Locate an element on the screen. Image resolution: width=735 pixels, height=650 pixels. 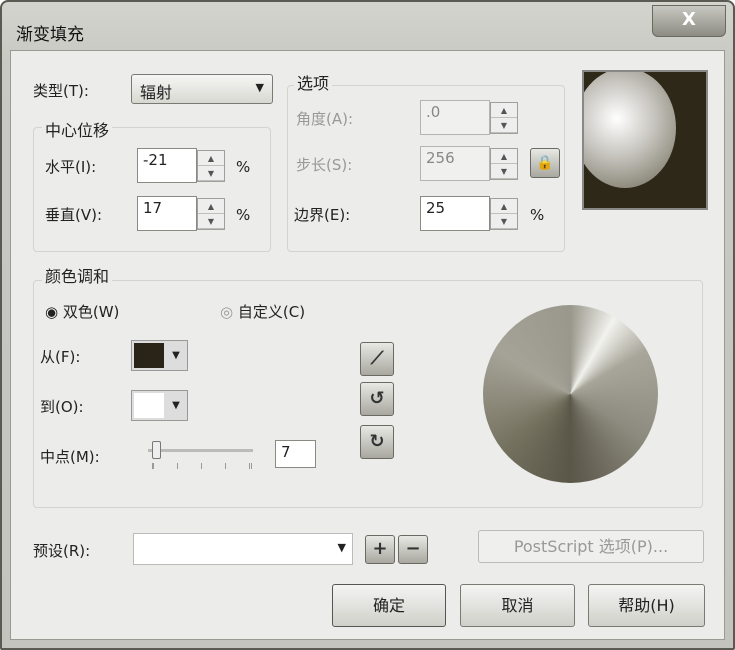
radio-checked-icon: ◉ is located at coordinates (52, 312).